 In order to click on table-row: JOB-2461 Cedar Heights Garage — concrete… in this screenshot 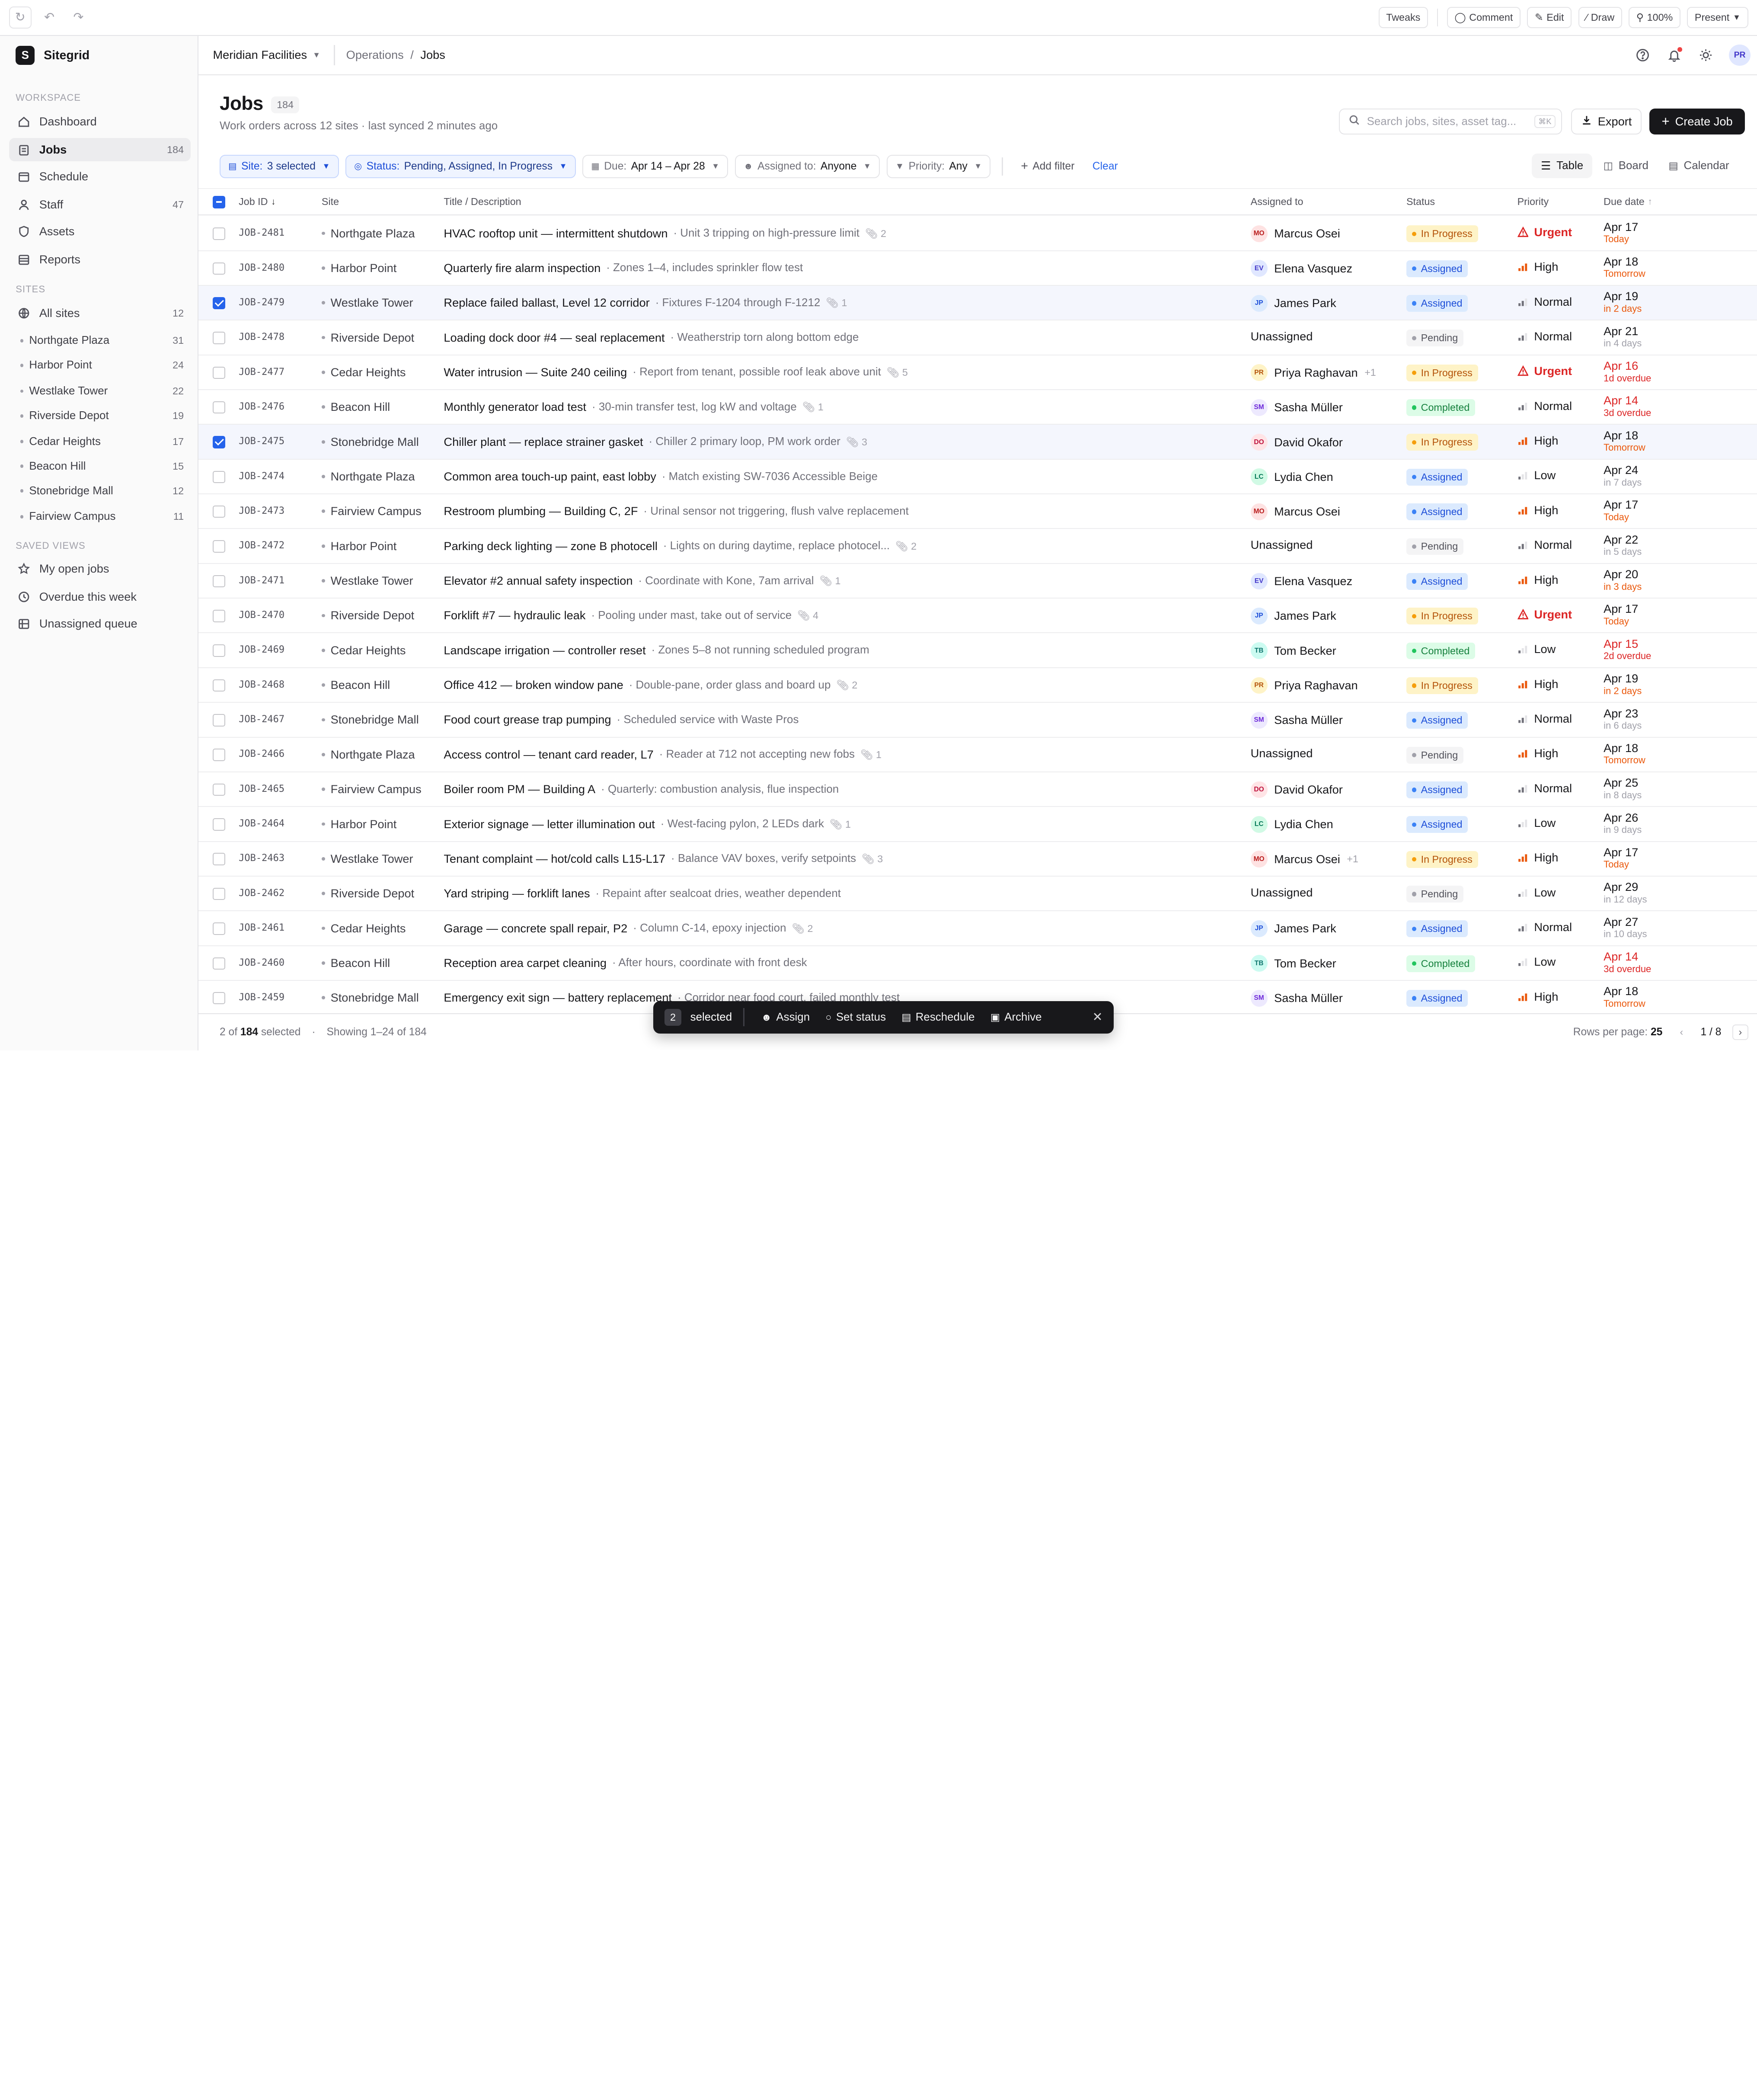, I will do `click(977, 928)`.